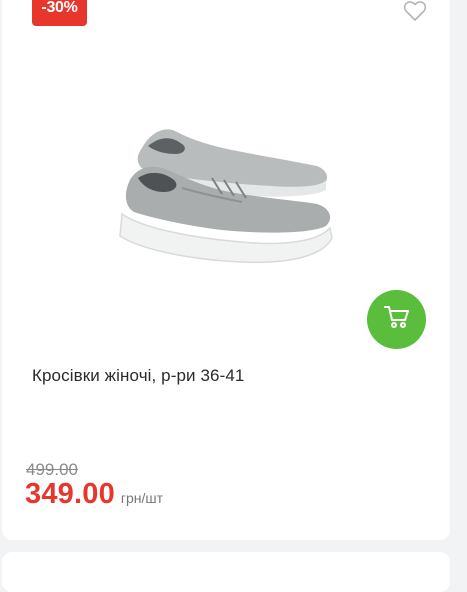 Image resolution: width=467 pixels, height=592 pixels. I want to click on current-price: 349.00, so click(70, 494).